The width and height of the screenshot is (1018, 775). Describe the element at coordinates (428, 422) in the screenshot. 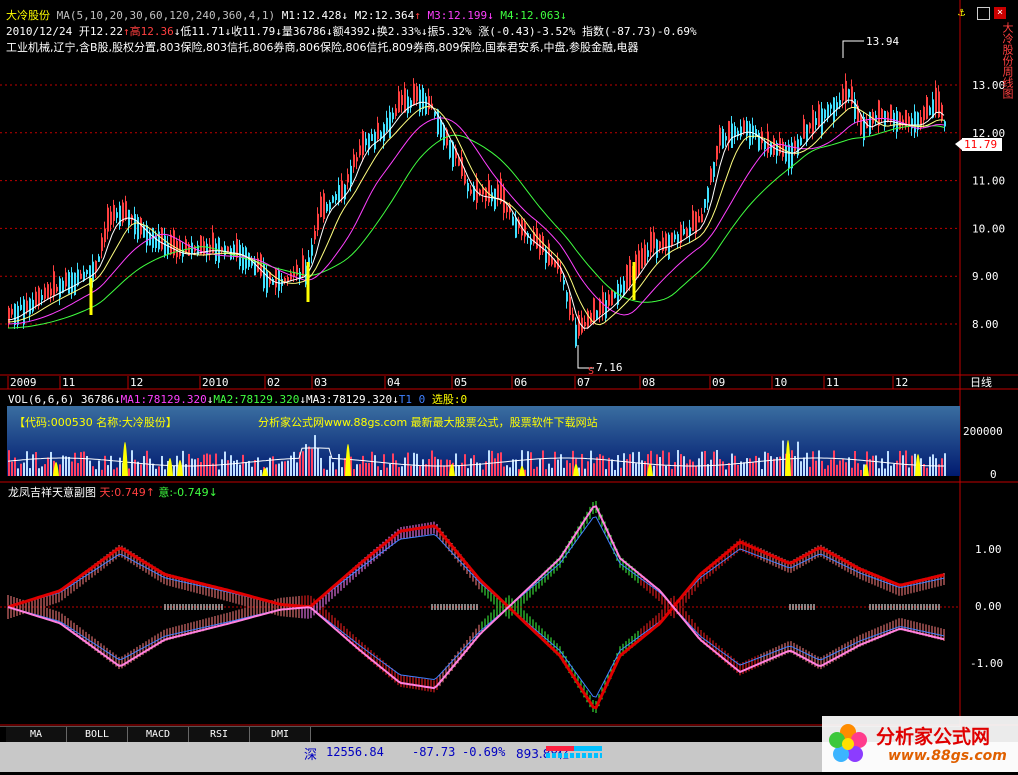

I see `banner-site-text: 分析家公式网www.88gs.com 最新最大股票公式，股票软件下载网站` at that location.